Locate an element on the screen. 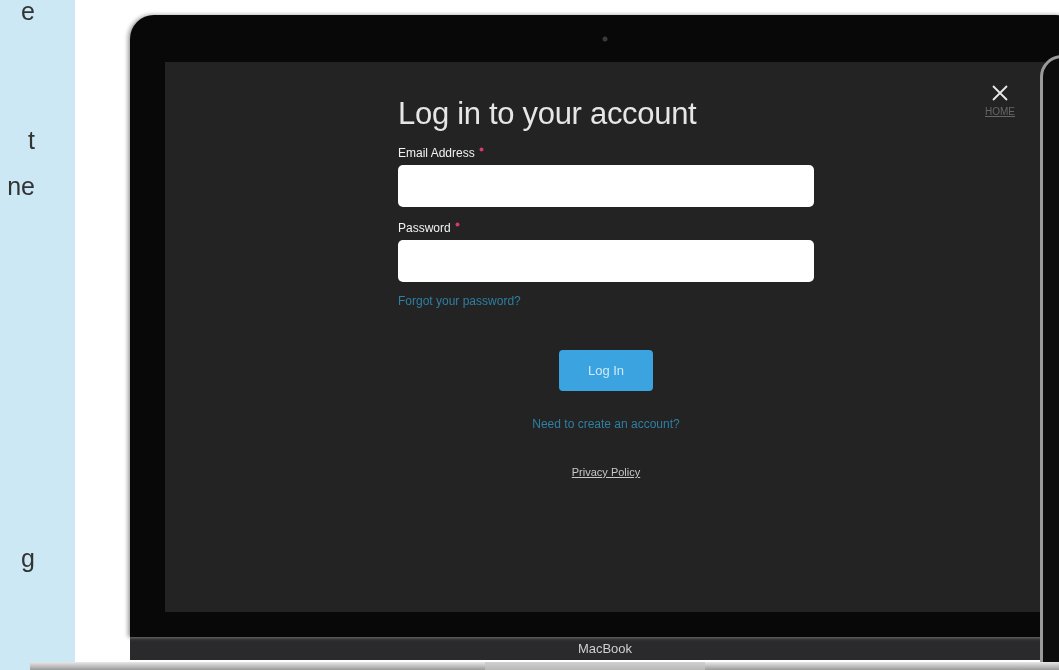  text-fragment: ne is located at coordinates (21, 186).